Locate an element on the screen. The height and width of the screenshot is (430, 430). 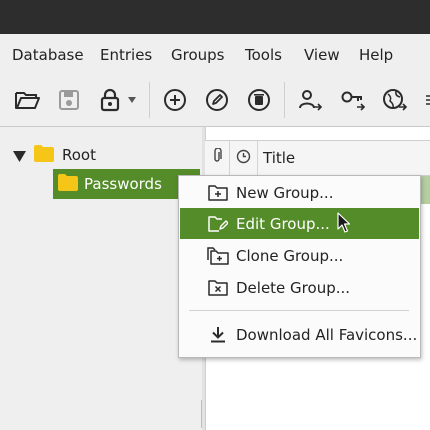
save-database-icon is located at coordinates (69, 100).